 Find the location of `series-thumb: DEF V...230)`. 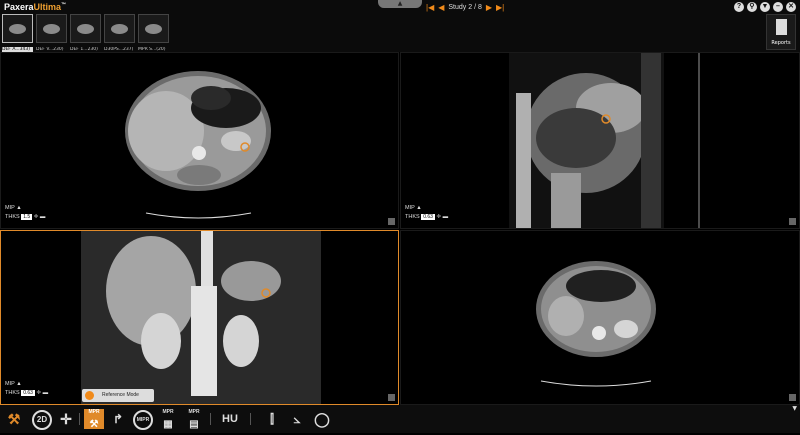

series-thumb: DEF V...230) is located at coordinates (51, 33).